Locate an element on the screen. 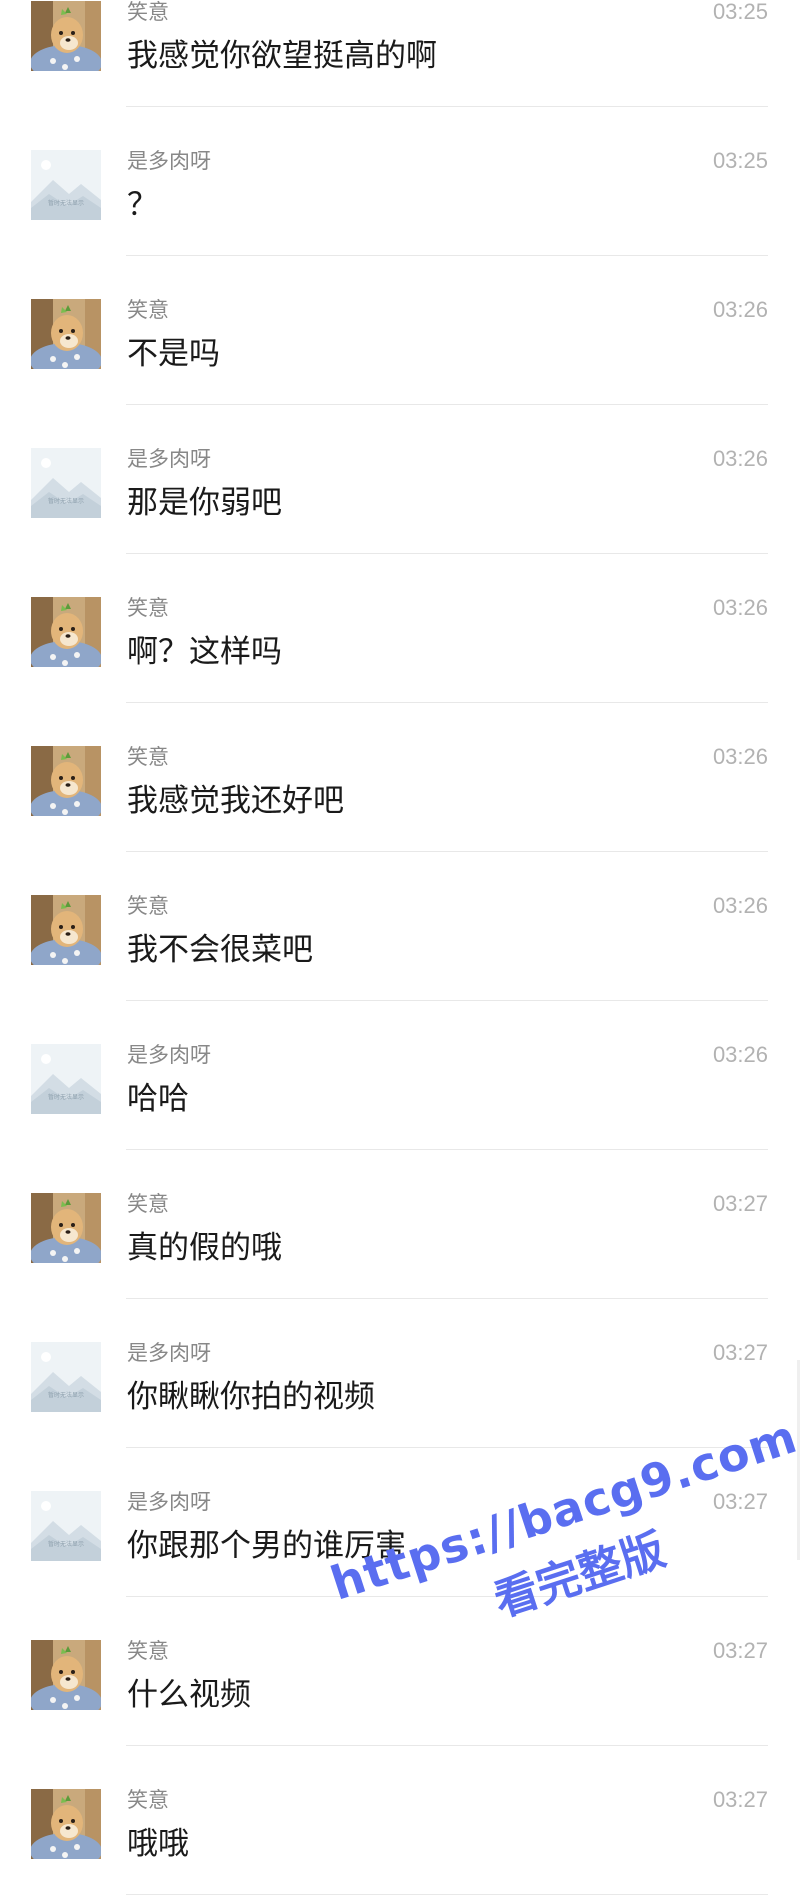 The height and width of the screenshot is (1895, 800). message-row-3: 暂时无法显示 是多肉呀 03:26 那是你弱吧 is located at coordinates (400, 479).